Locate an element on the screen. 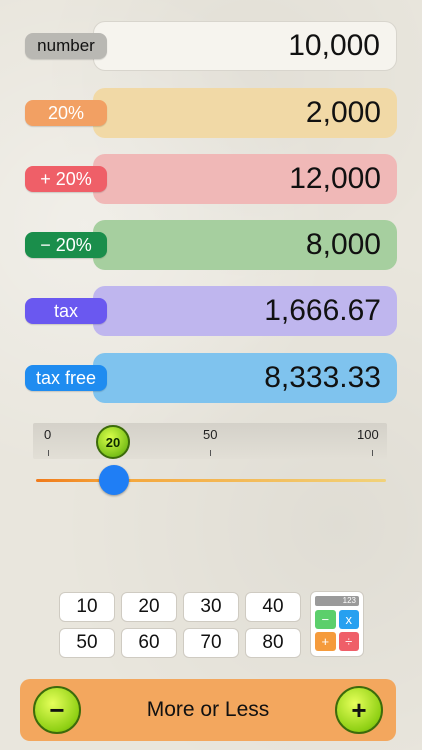 The width and height of the screenshot is (422, 750). divide-key-icon: ÷ is located at coordinates (348, 641).